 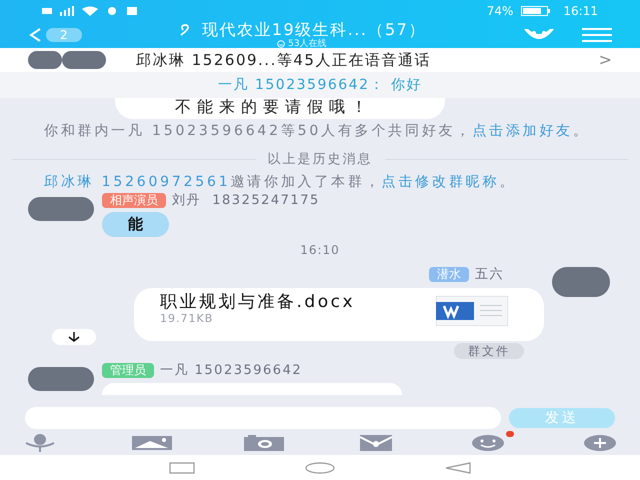 What do you see at coordinates (376, 443) in the screenshot?
I see `envelope-icon` at bounding box center [376, 443].